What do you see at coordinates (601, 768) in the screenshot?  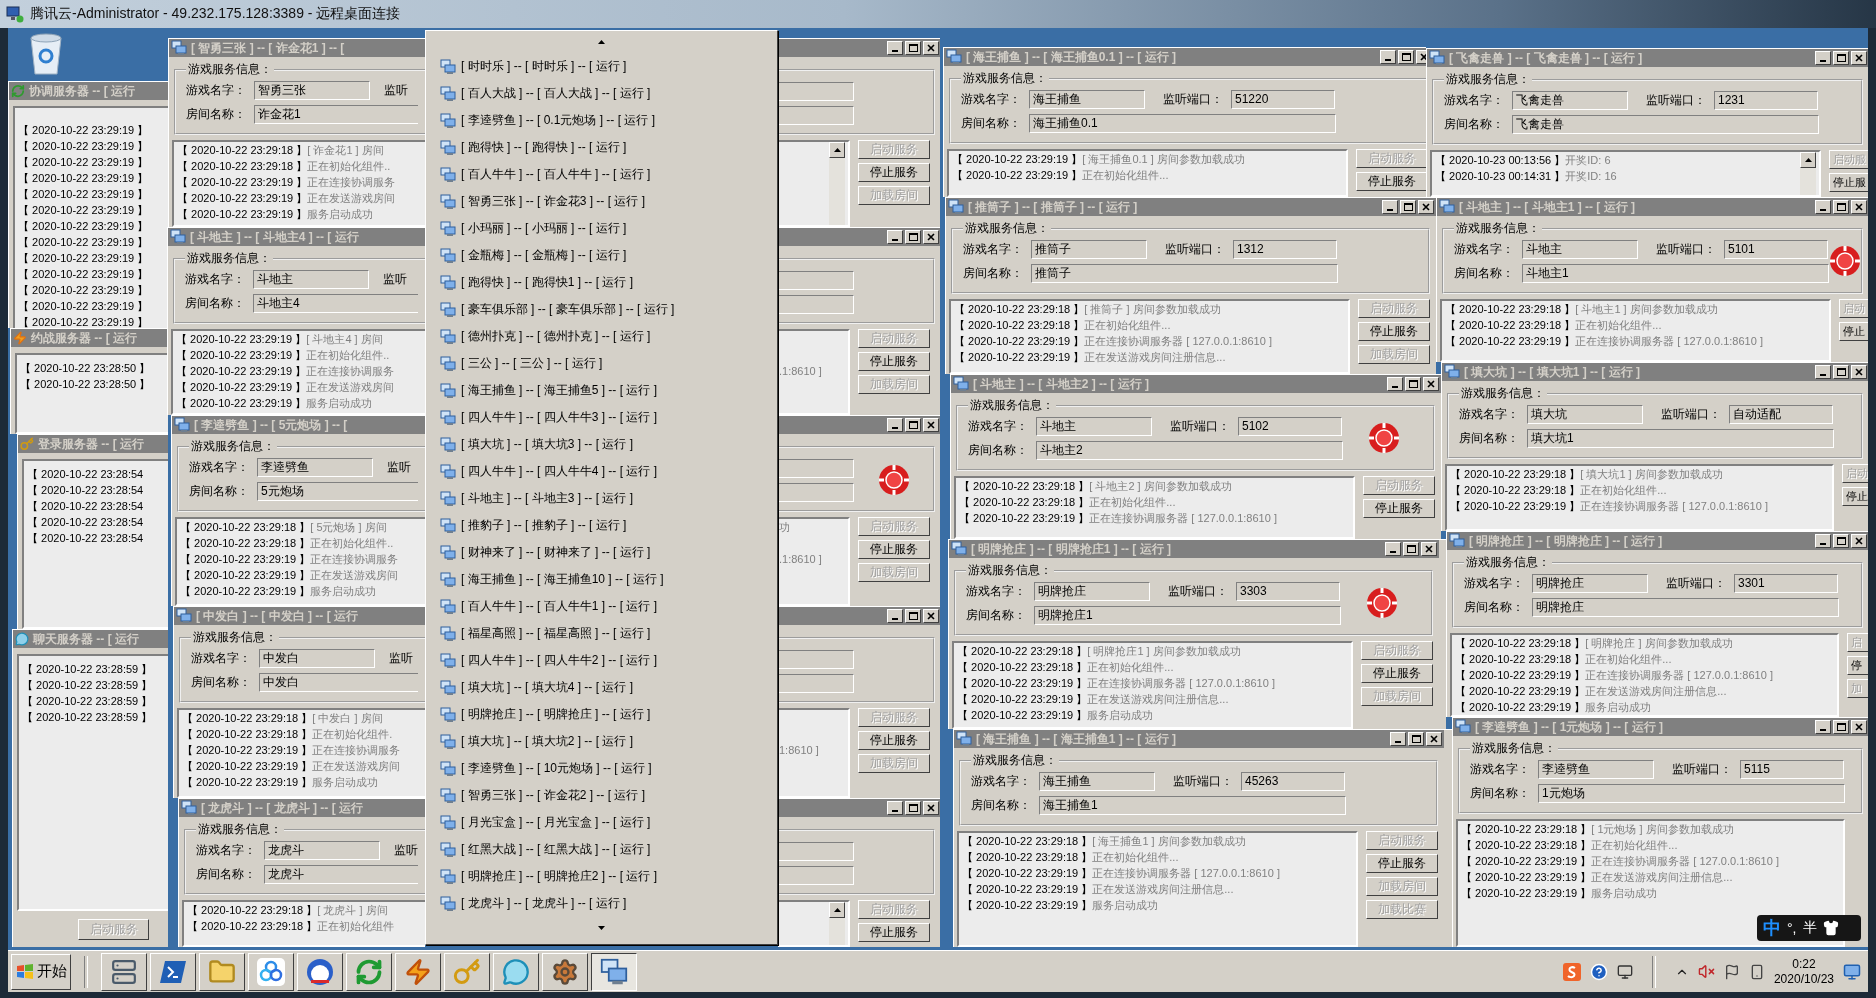 I see `menu-item: [ 李逵劈鱼 ] -- [ 10元炮场 ] -- [ 运行 ]` at bounding box center [601, 768].